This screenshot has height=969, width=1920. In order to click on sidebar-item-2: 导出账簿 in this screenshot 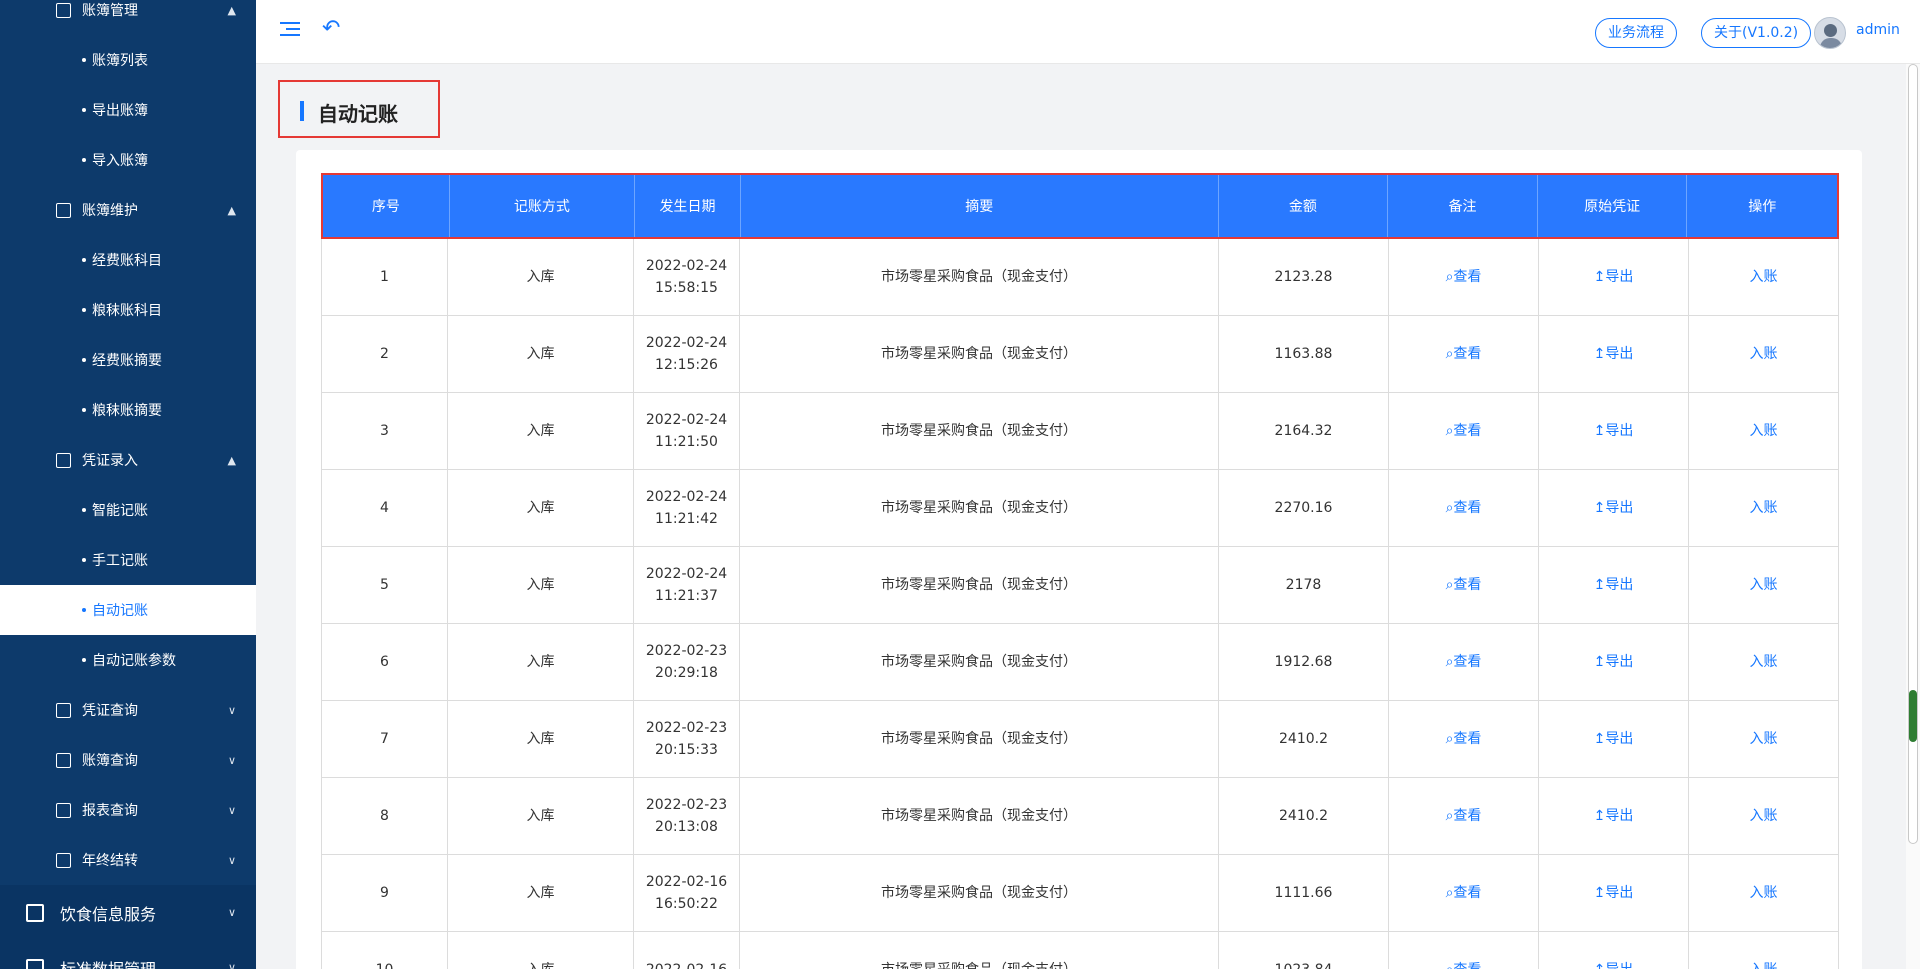, I will do `click(128, 110)`.